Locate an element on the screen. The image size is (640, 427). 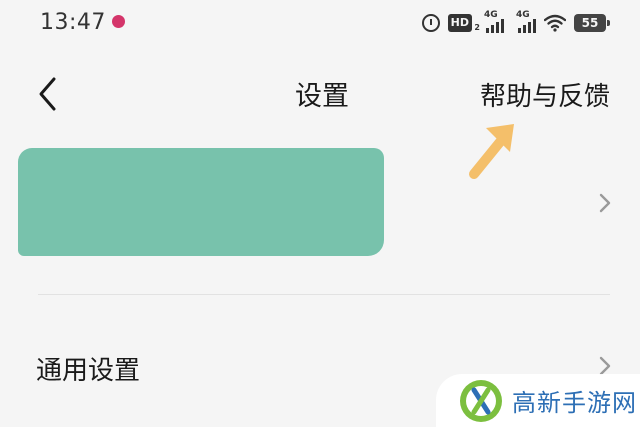
divider is located at coordinates (324, 294).